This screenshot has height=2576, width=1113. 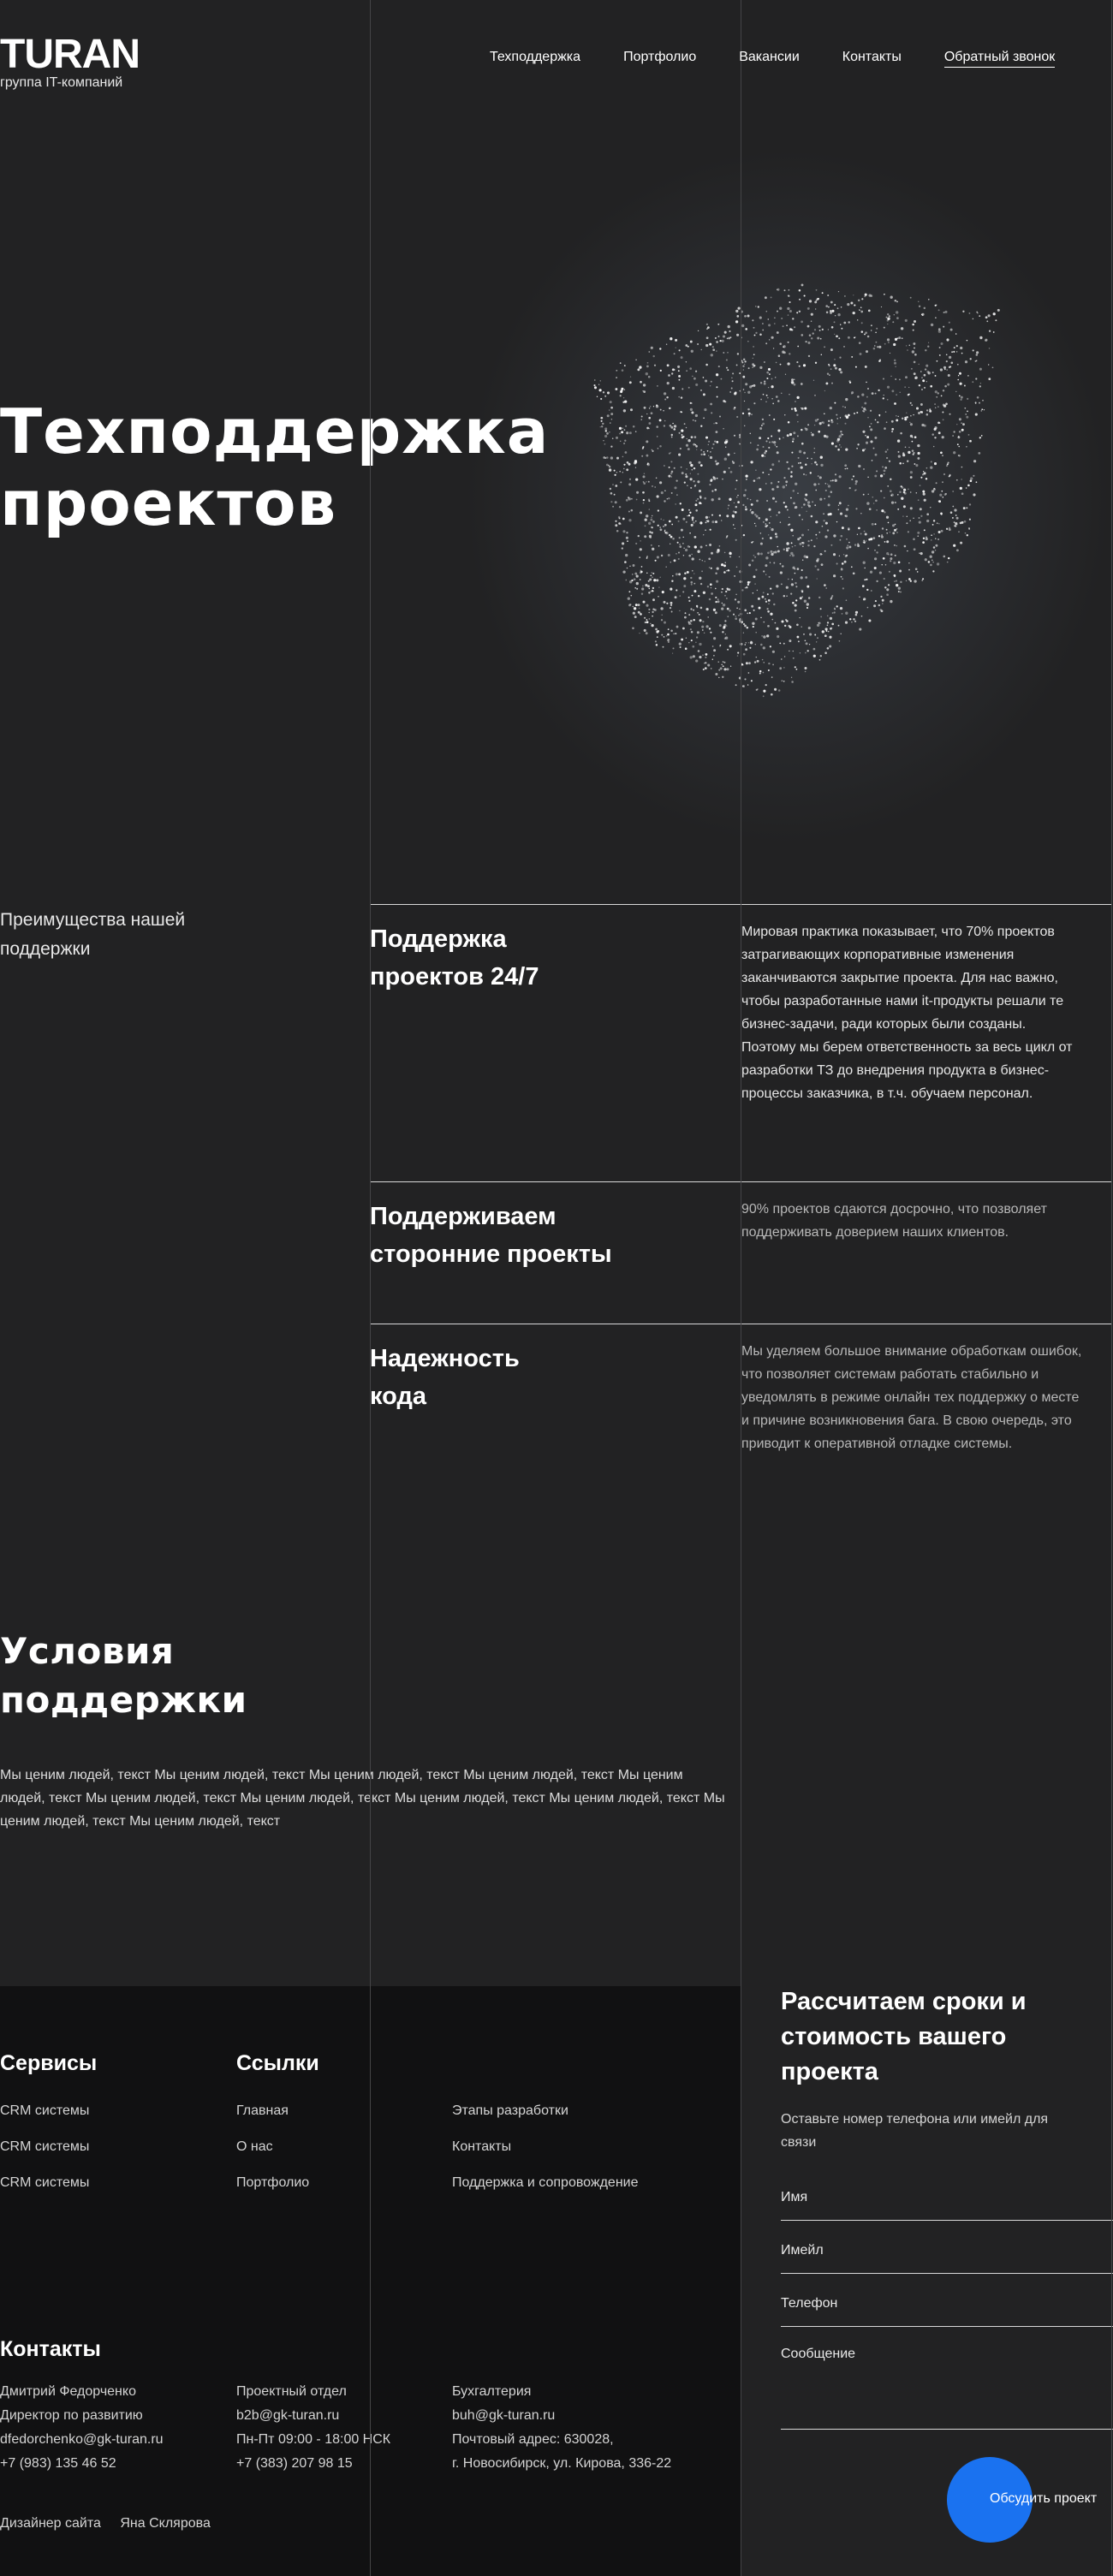 I want to click on contact-name: Проектный отдел, so click(x=291, y=2391).